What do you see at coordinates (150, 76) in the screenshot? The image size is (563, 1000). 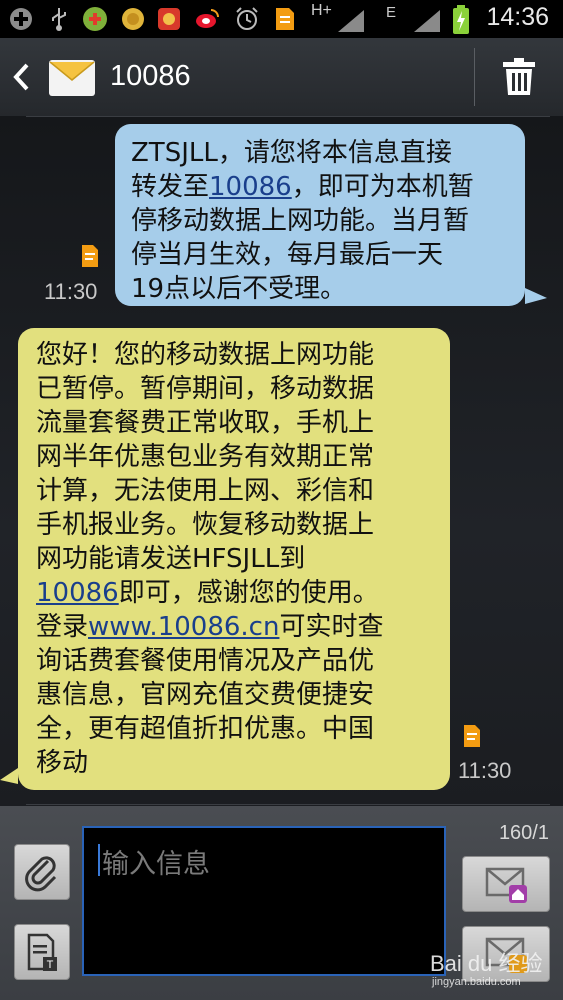 I see `contact-title: 10086` at bounding box center [150, 76].